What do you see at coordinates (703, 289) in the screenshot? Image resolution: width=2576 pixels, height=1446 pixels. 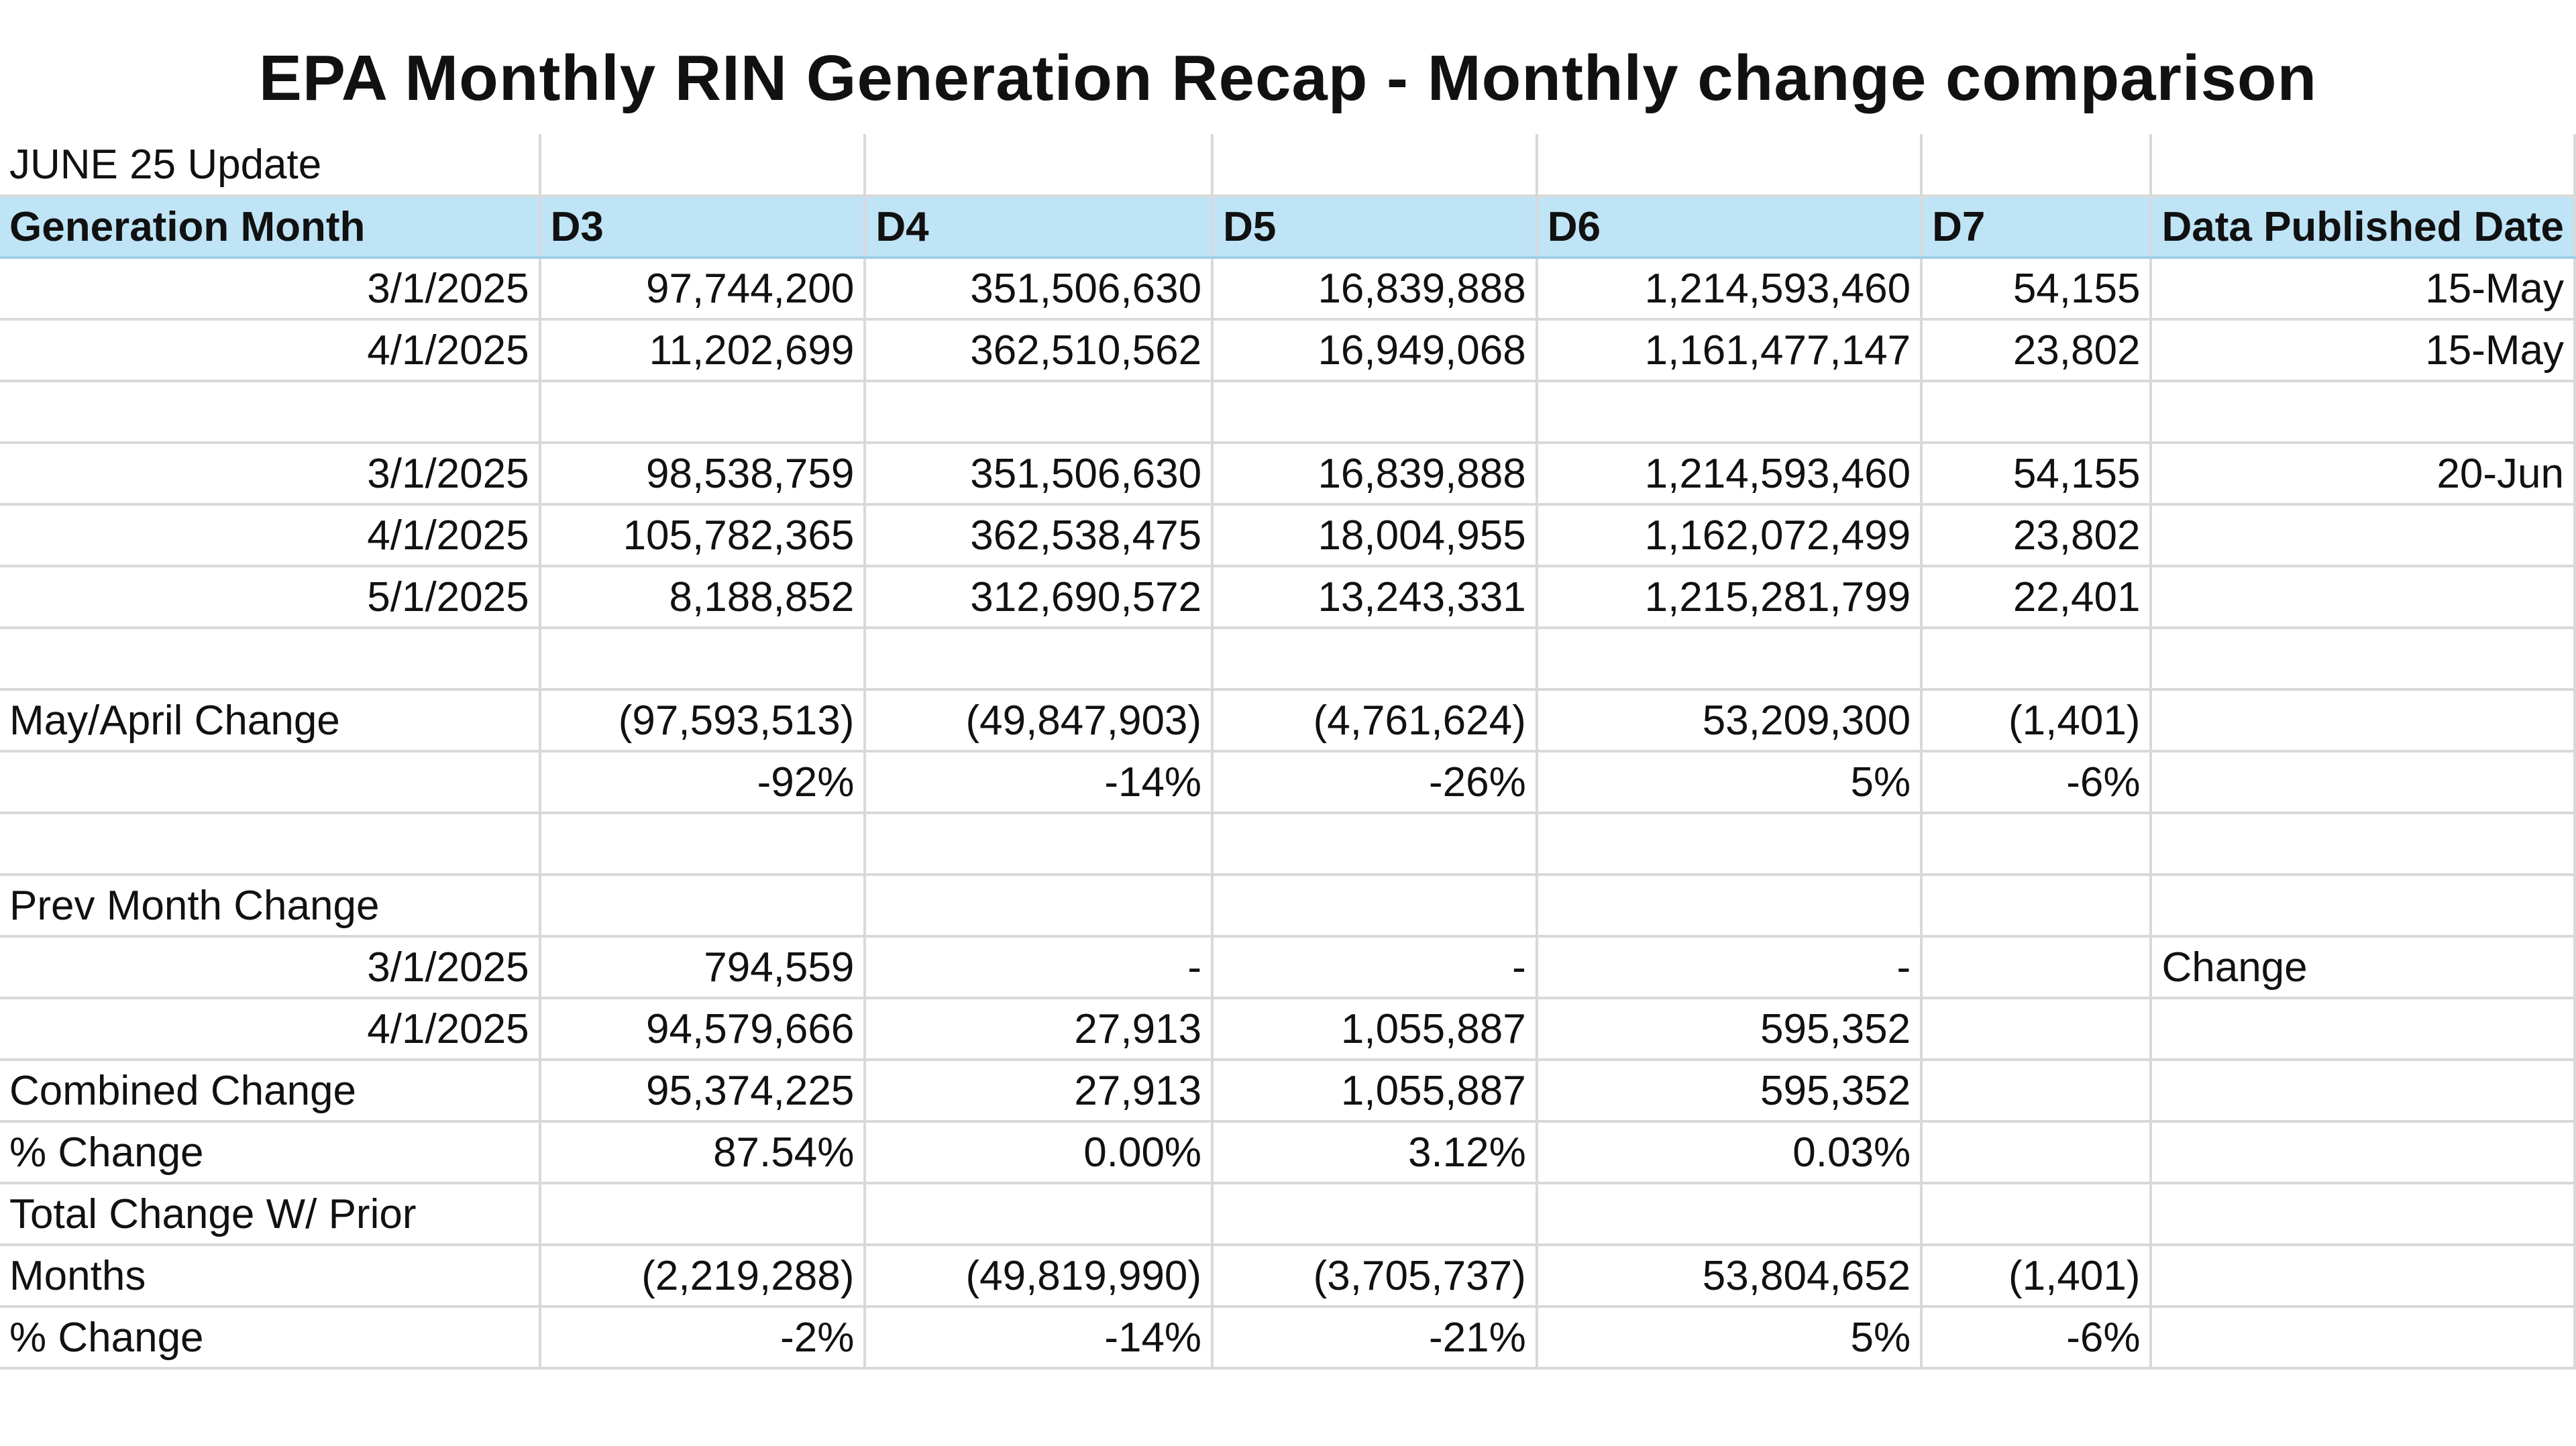 I see `cell: 97,744,200` at bounding box center [703, 289].